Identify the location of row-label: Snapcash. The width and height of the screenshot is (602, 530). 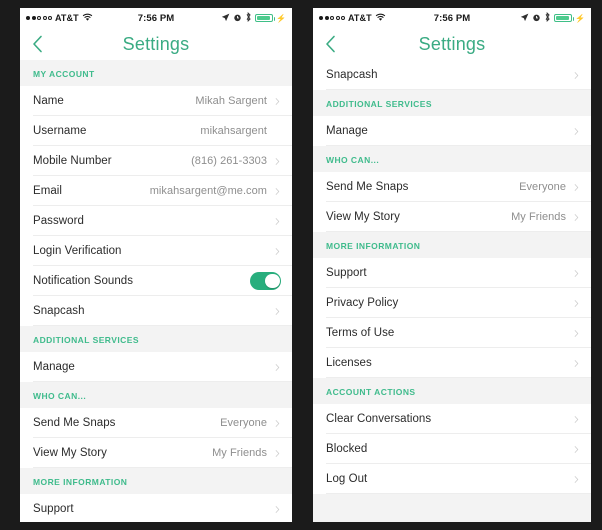
(59, 311).